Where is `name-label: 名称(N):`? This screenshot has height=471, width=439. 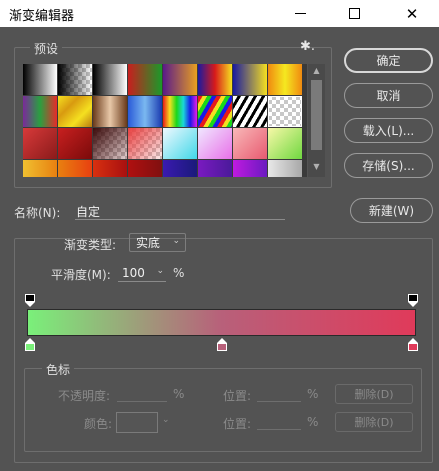 name-label: 名称(N): is located at coordinates (37, 213).